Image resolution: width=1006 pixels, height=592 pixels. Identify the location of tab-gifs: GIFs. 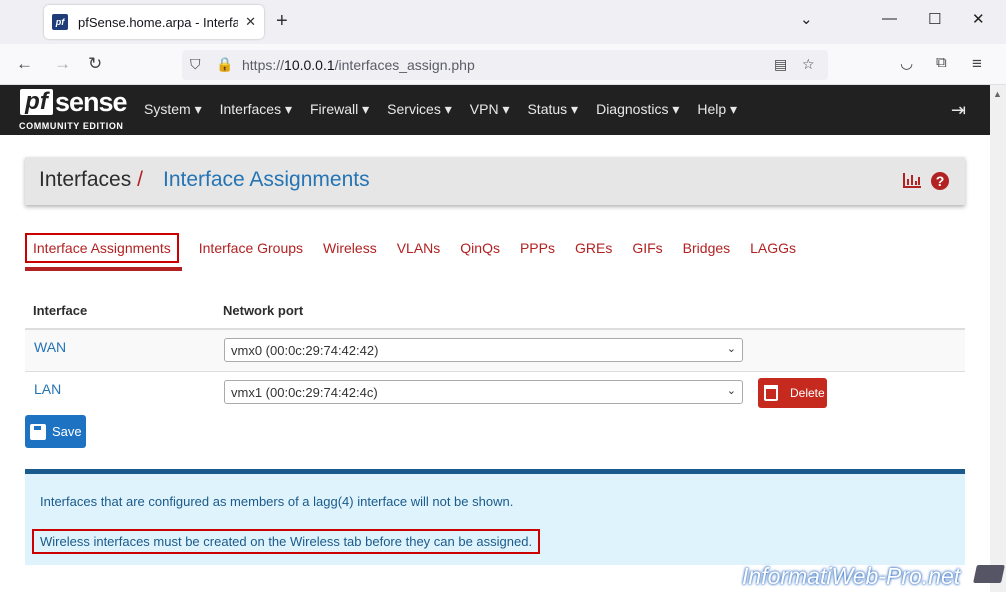
(647, 248).